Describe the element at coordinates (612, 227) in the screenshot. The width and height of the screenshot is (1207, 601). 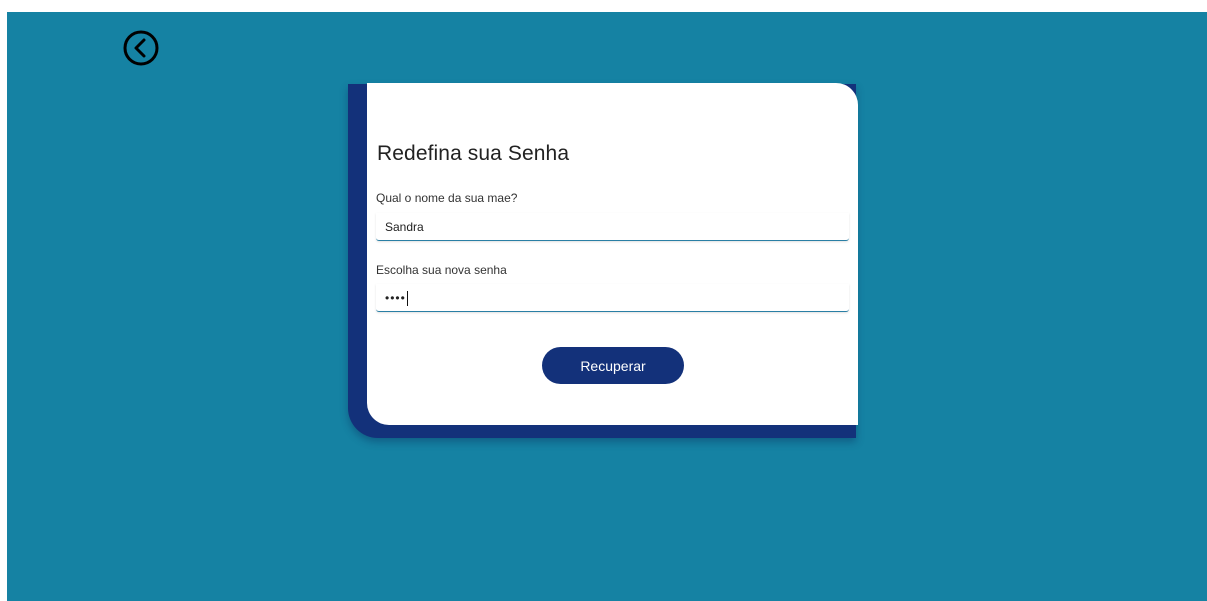
I see `mother-name-input: Sandra` at that location.